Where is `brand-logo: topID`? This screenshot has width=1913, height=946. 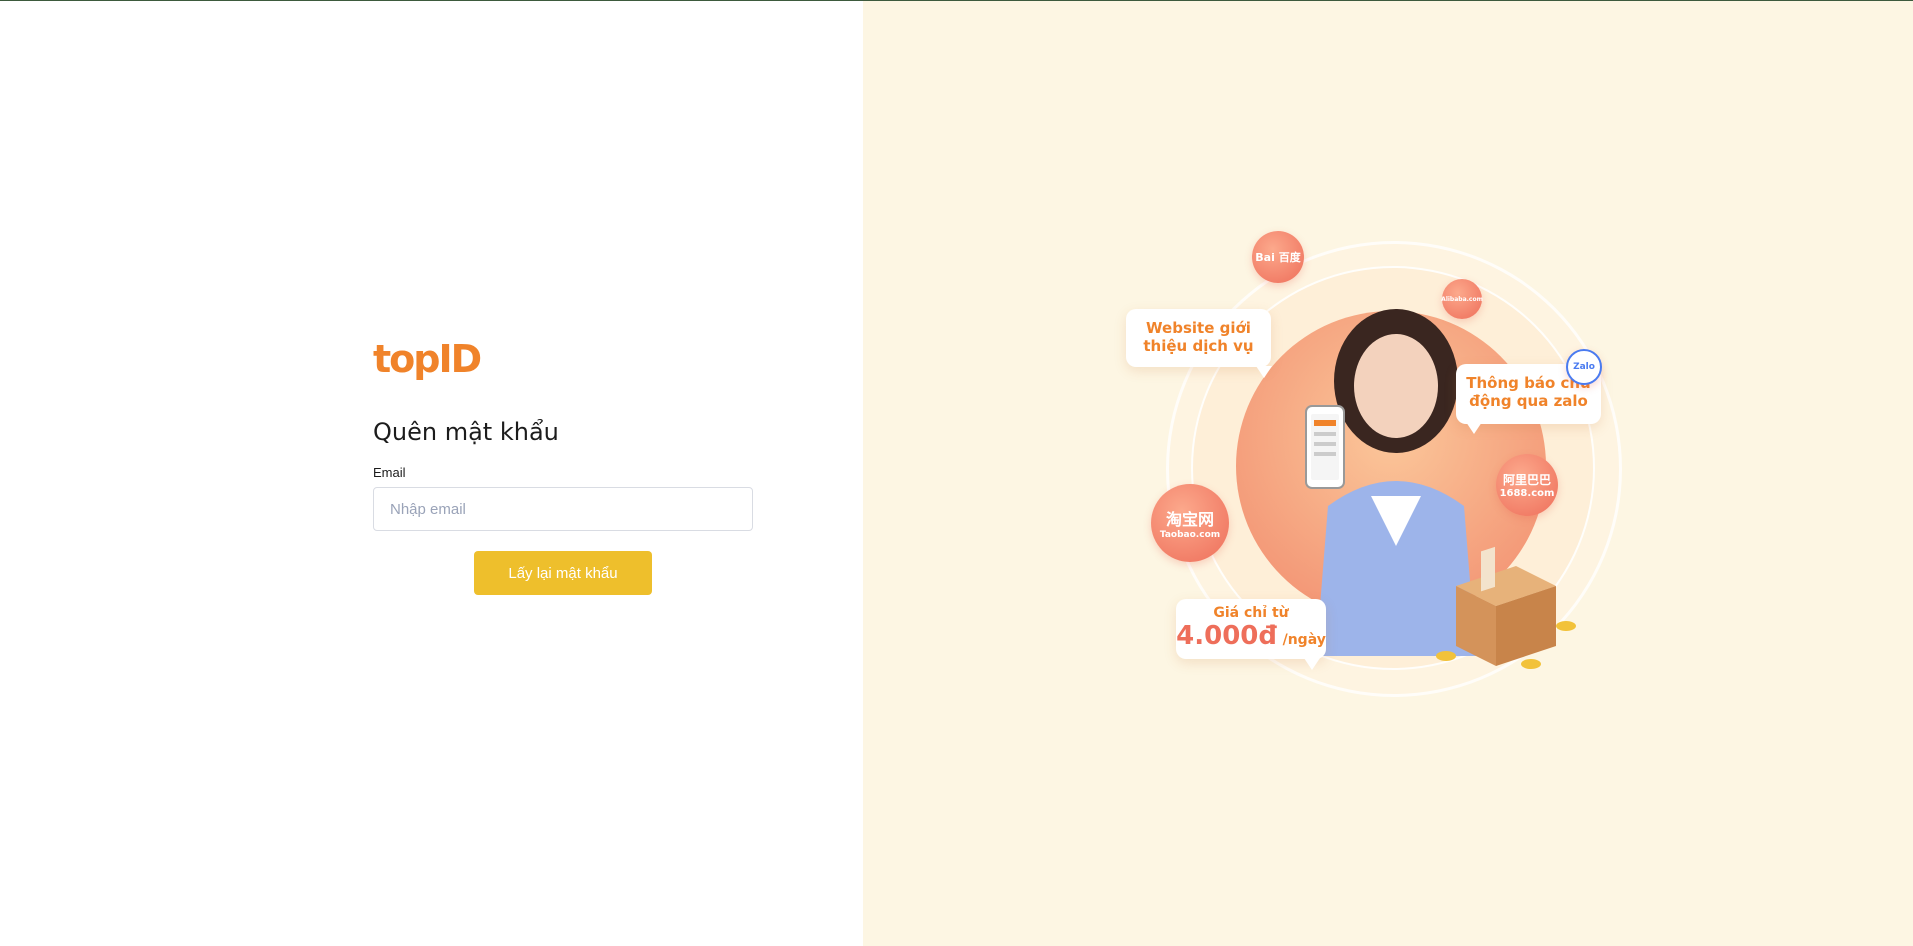 brand-logo: topID is located at coordinates (563, 359).